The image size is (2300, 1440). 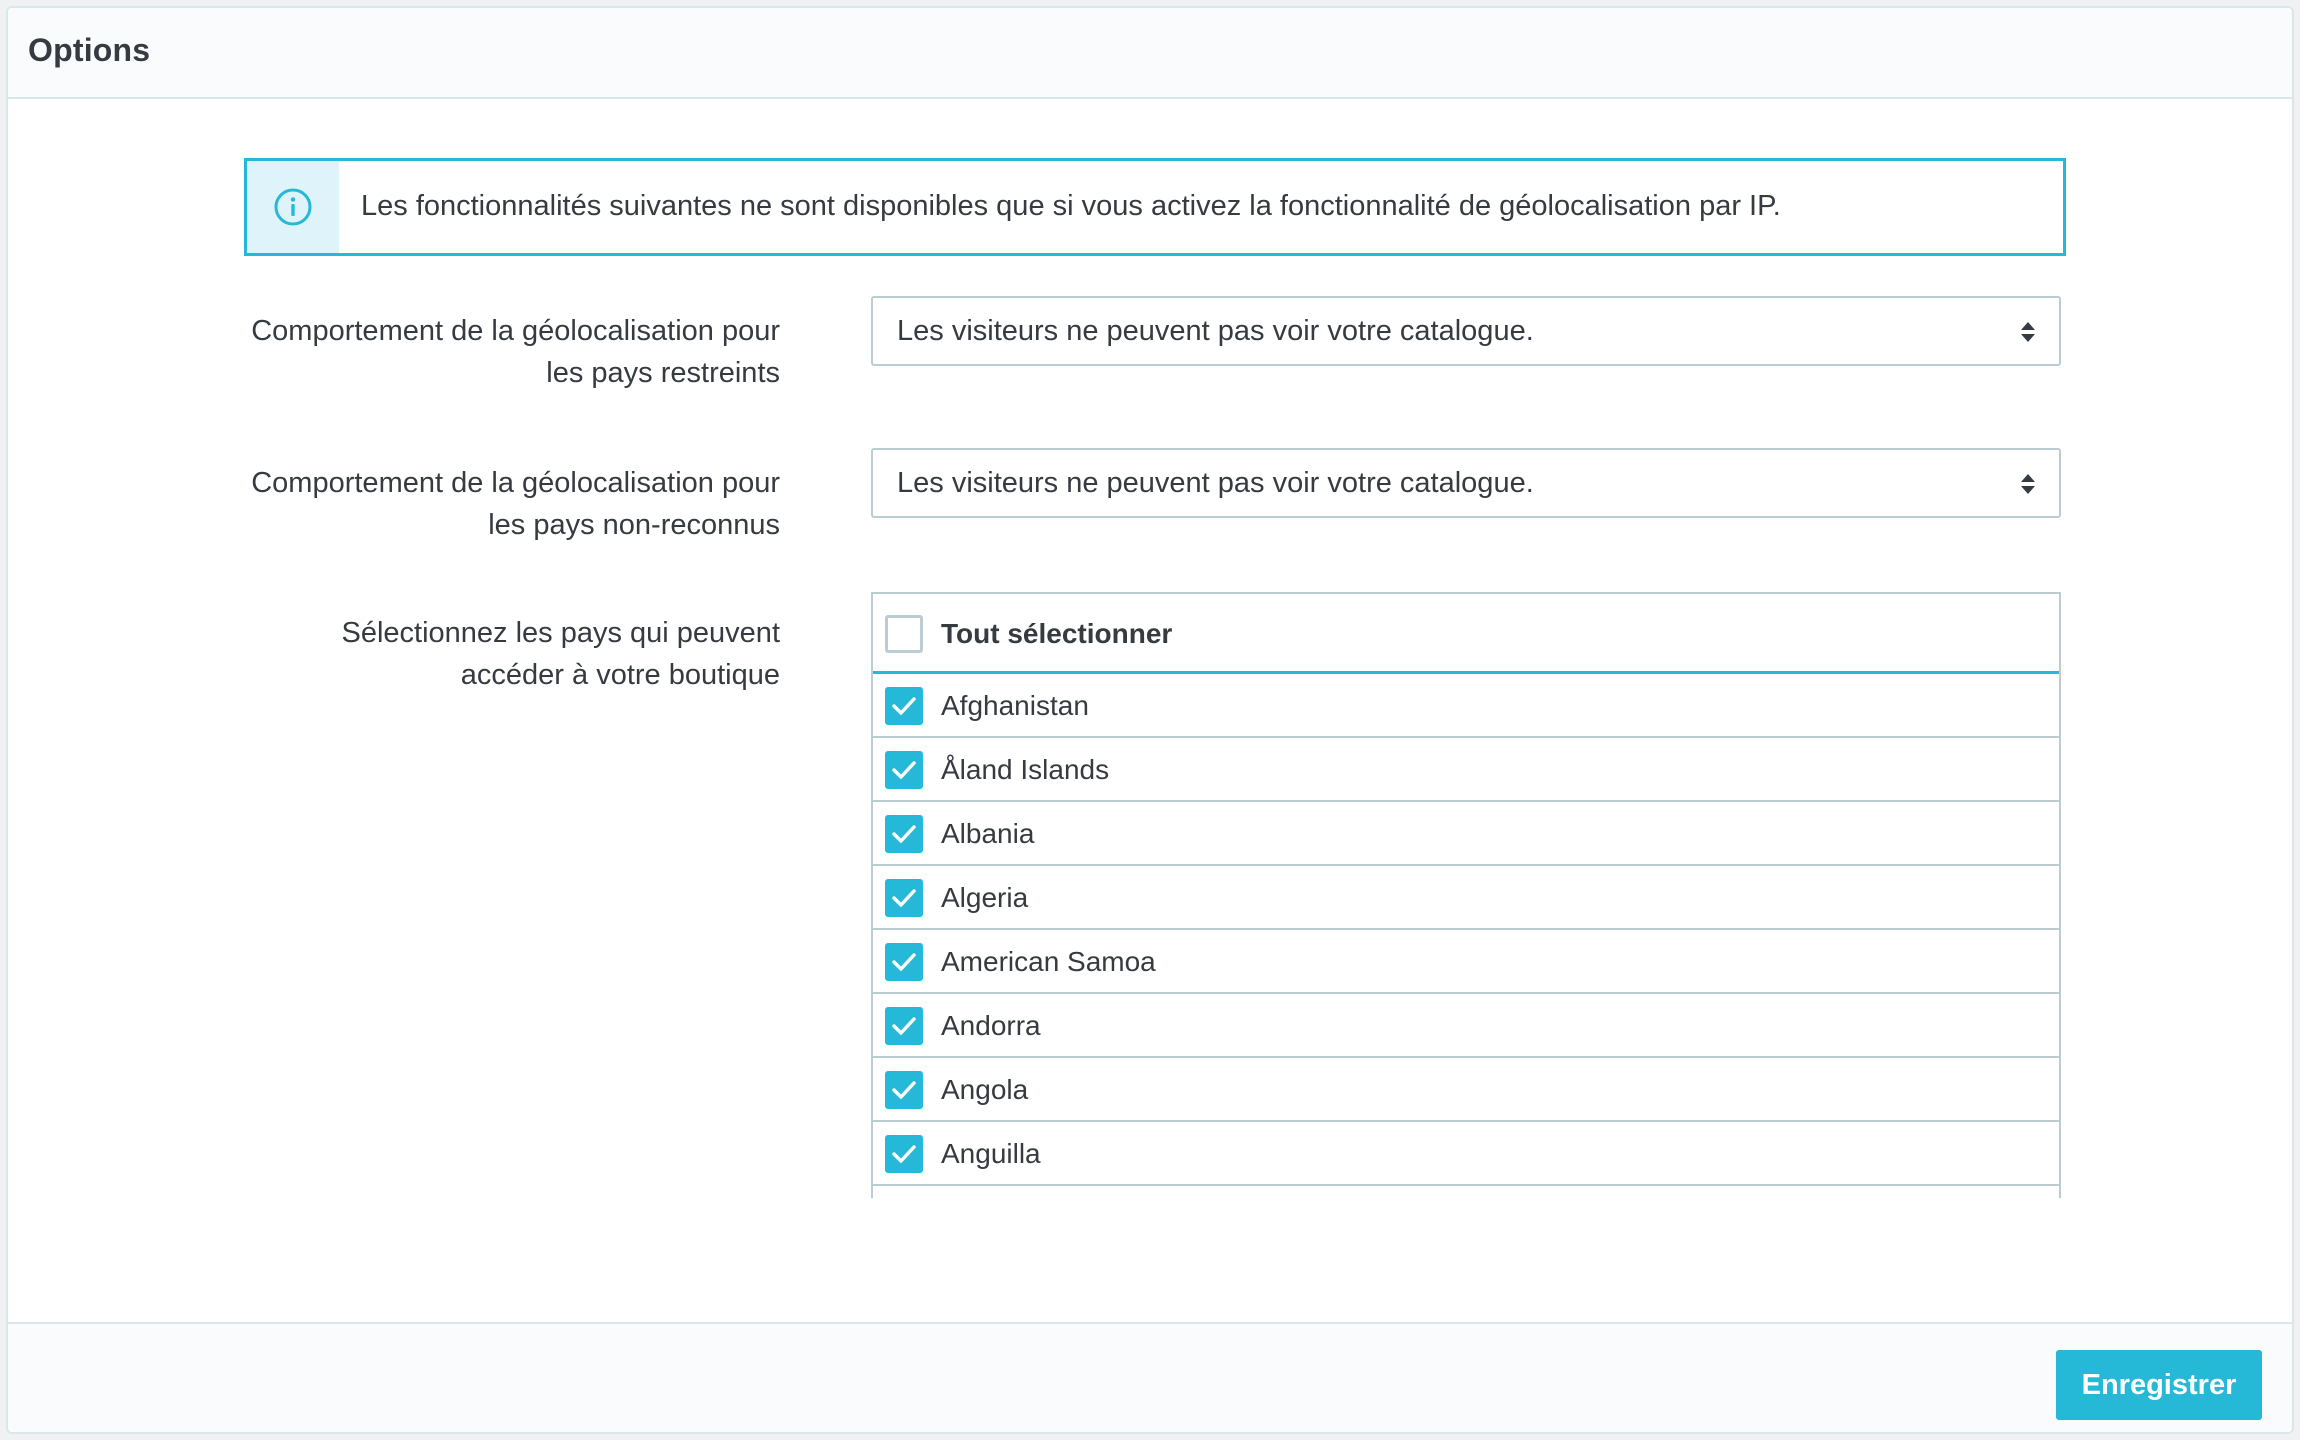 What do you see at coordinates (634, 525) in the screenshot?
I see `unrecognized-behavior-label-line2: les pays non-reconnus` at bounding box center [634, 525].